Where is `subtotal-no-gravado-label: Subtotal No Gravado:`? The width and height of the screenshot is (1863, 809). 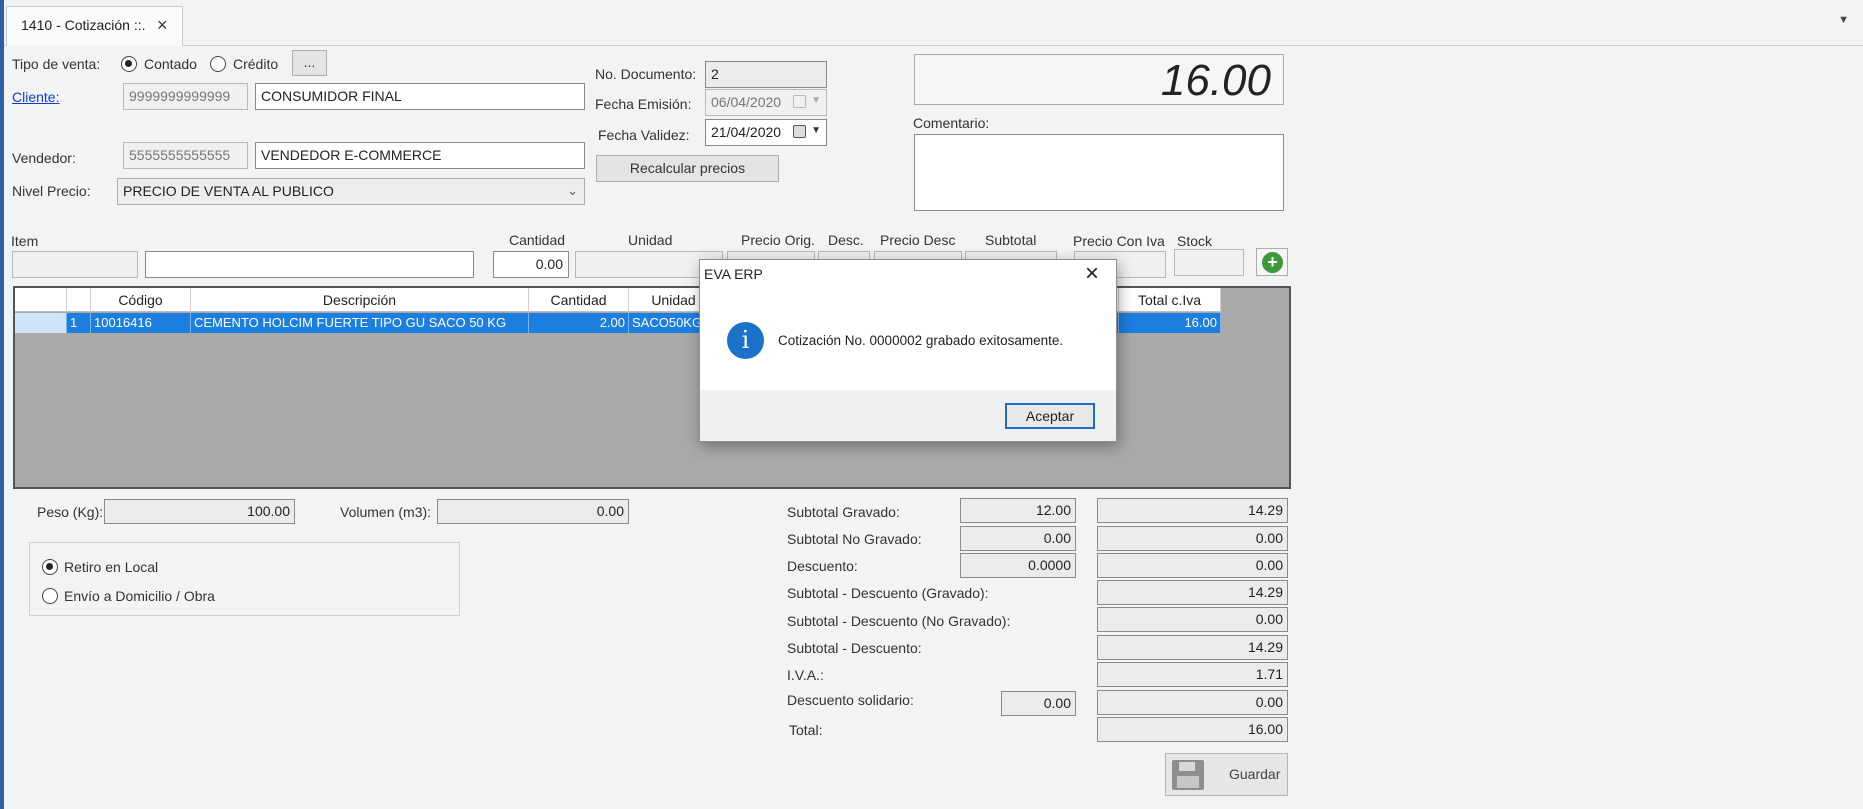 subtotal-no-gravado-label: Subtotal No Gravado: is located at coordinates (854, 539).